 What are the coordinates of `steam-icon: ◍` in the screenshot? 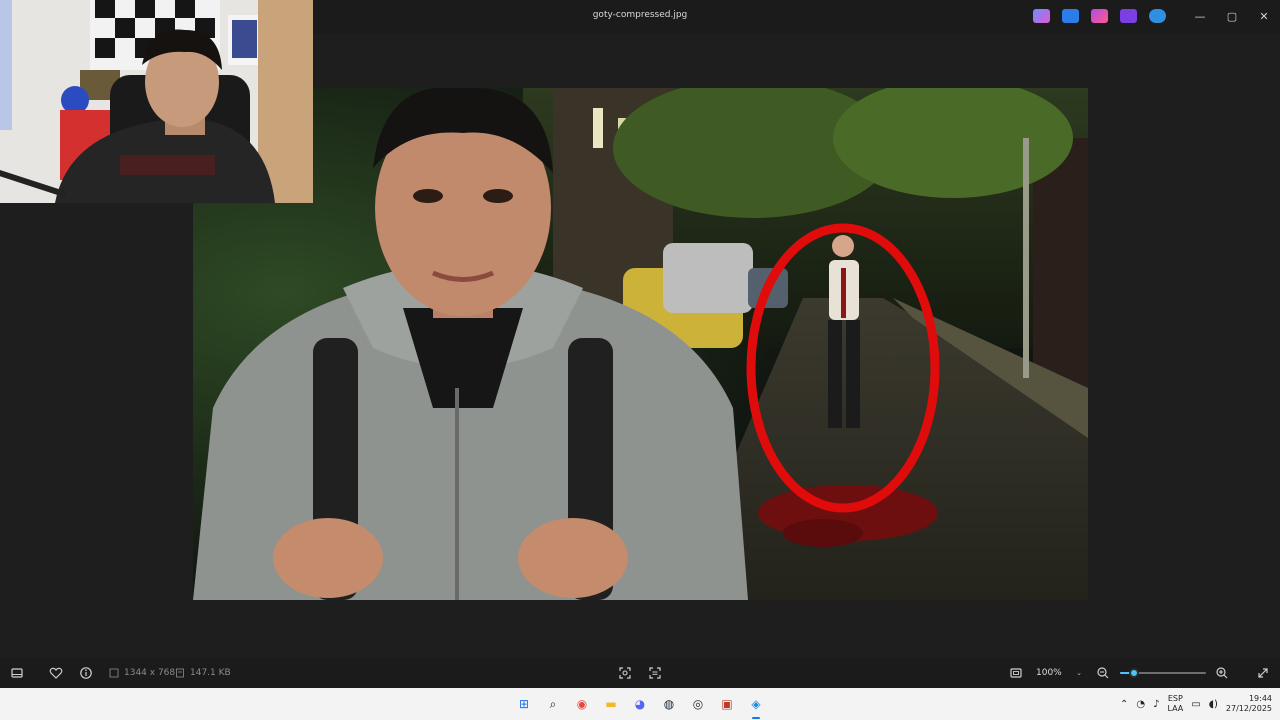 It's located at (669, 704).